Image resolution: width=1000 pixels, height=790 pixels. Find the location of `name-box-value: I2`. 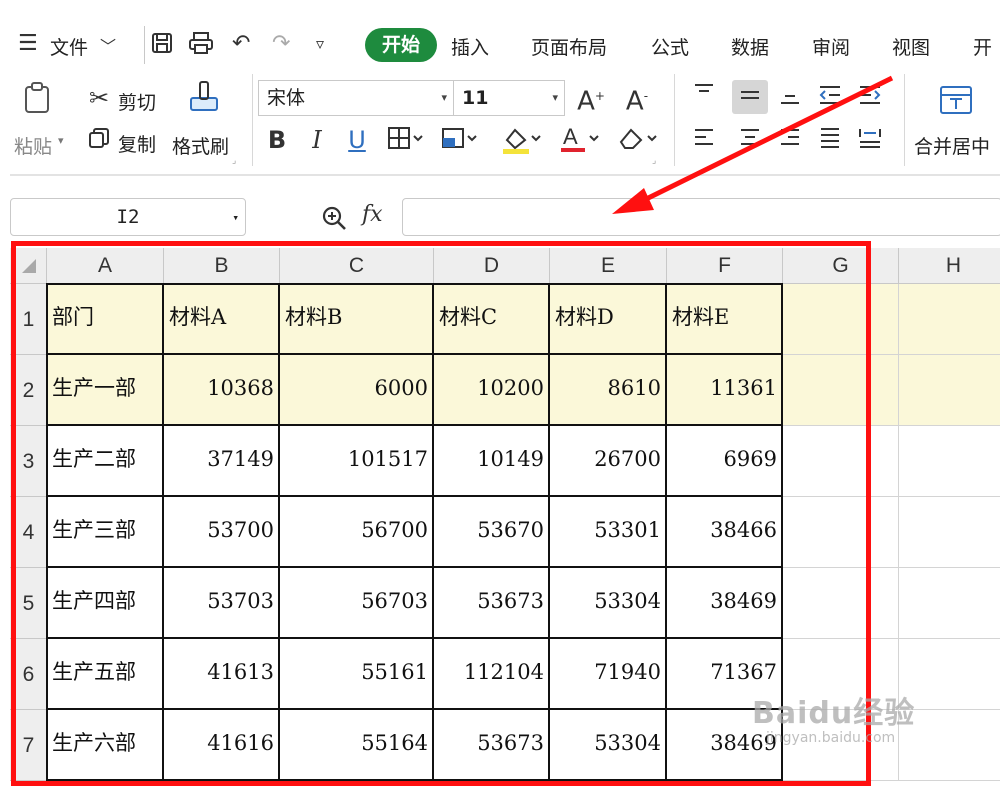

name-box-value: I2 is located at coordinates (128, 217).